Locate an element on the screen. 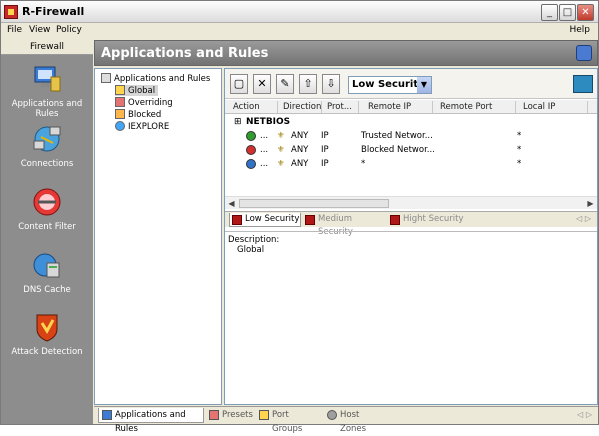  tree-item-global: Global is located at coordinates (137, 90).